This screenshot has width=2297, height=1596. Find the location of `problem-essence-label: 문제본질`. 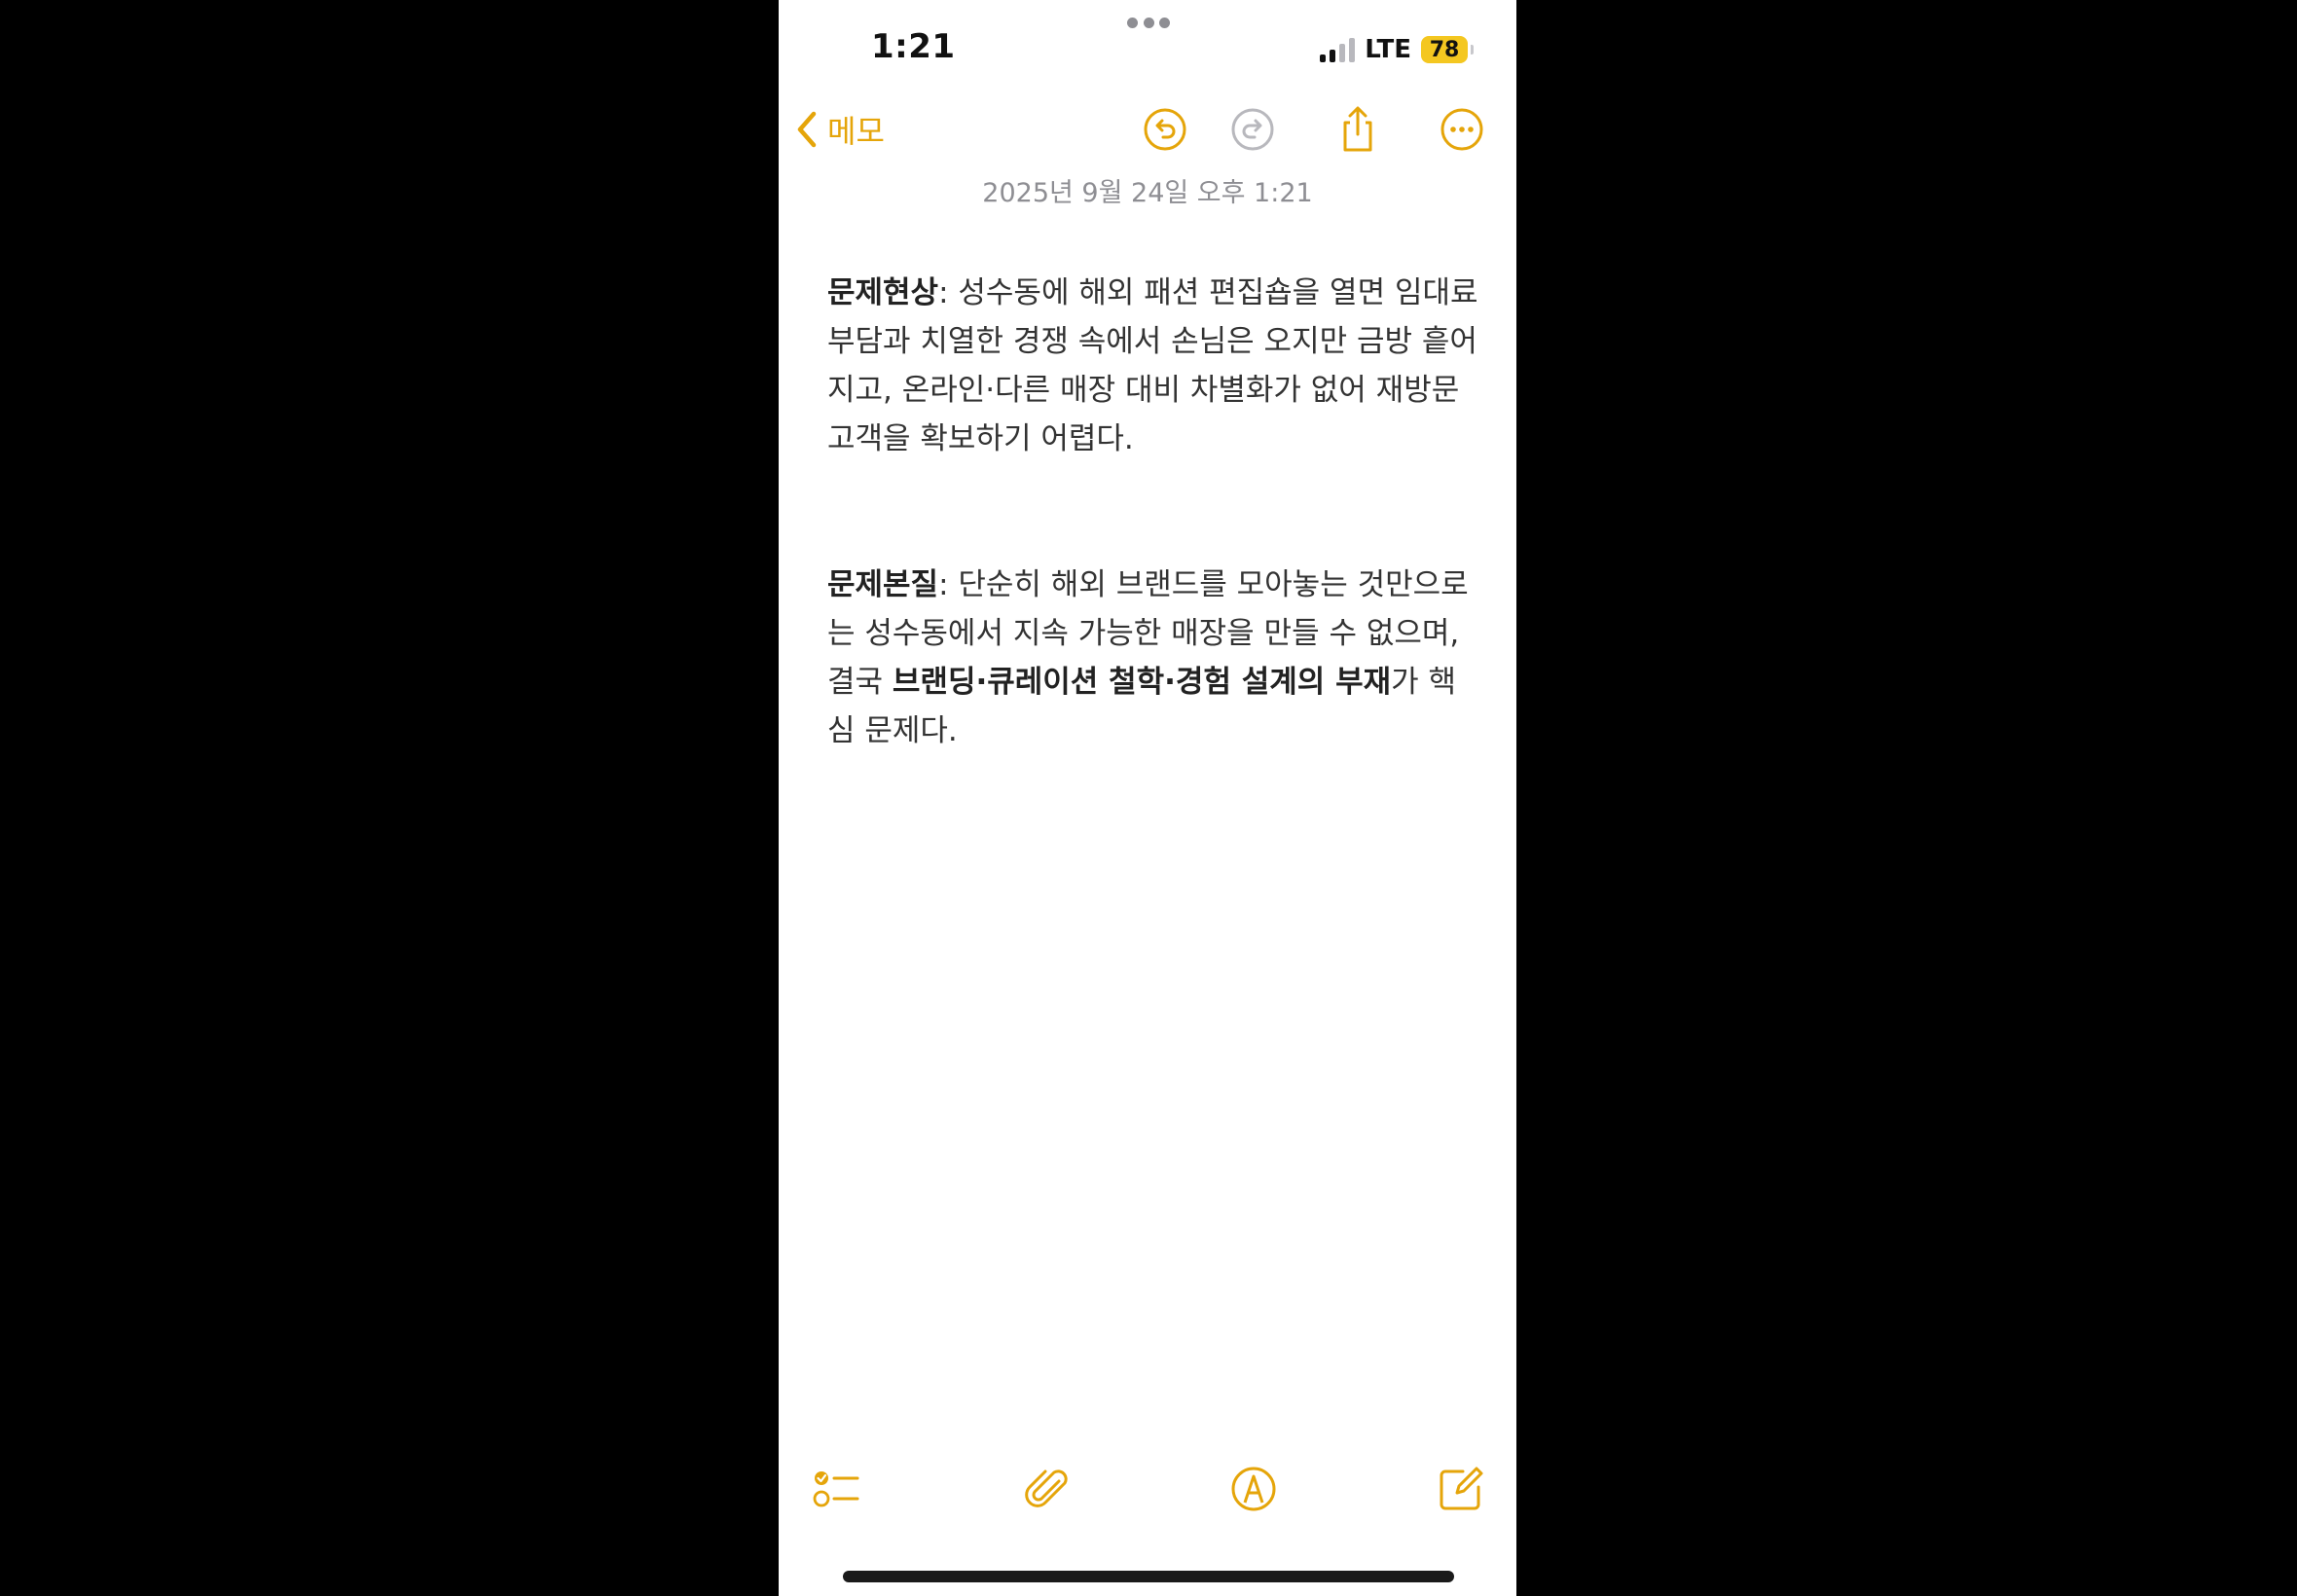

problem-essence-label: 문제본질 is located at coordinates (883, 584).